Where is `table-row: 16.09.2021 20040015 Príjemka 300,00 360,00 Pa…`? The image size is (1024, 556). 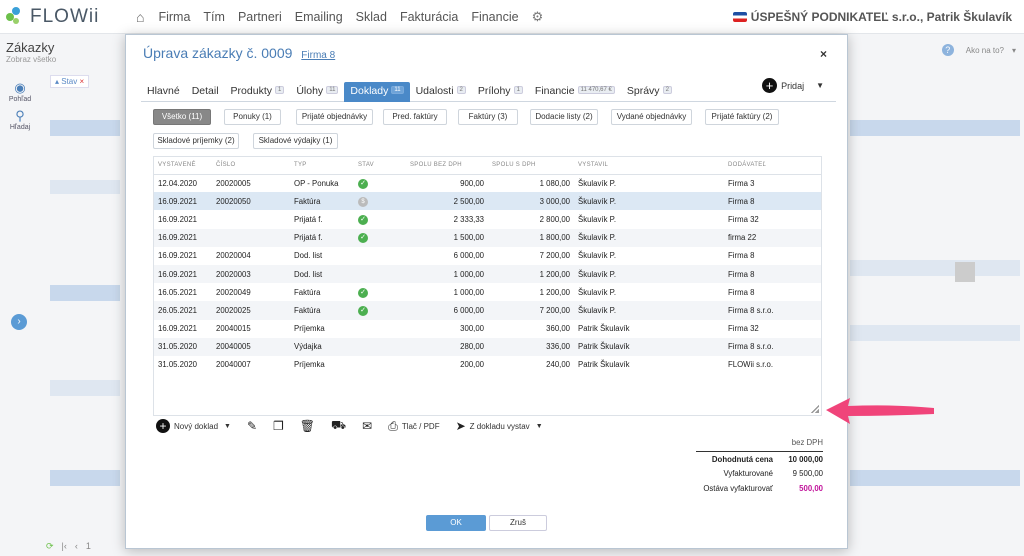 table-row: 16.09.2021 20040015 Príjemka 300,00 360,00 Pa… is located at coordinates (487, 329).